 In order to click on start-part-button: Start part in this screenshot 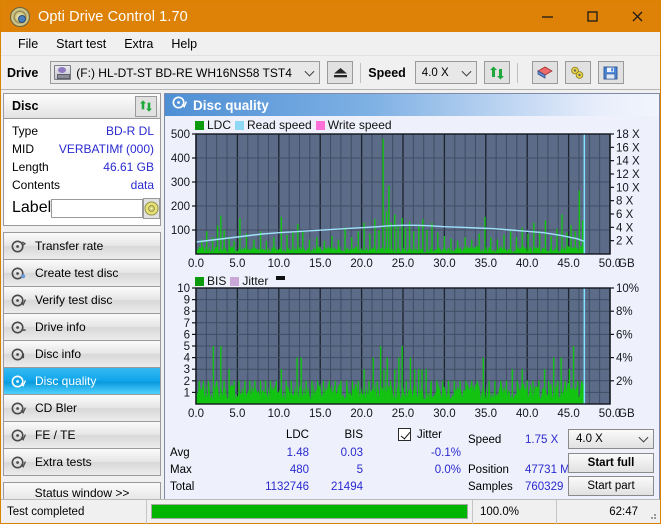, I will do `click(611, 486)`.